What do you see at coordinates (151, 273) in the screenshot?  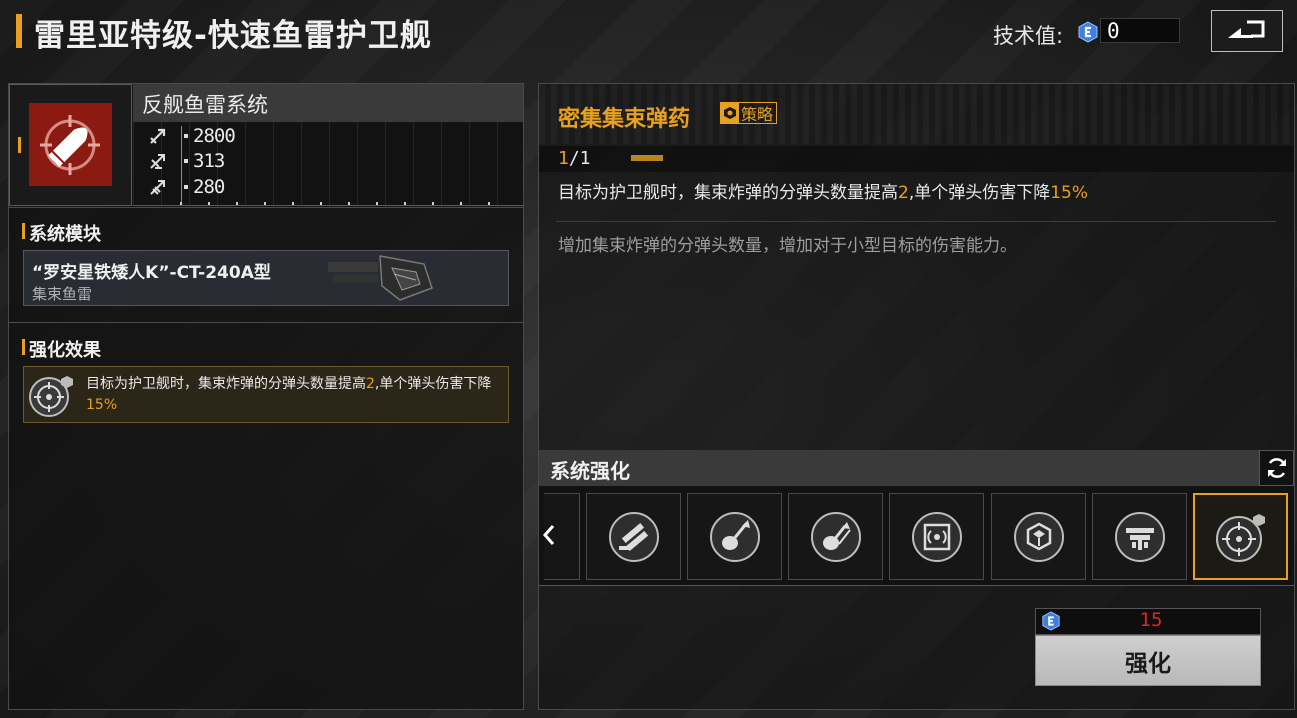 I see `module-name: “罗安星铁矮人K”-CT-240A型` at bounding box center [151, 273].